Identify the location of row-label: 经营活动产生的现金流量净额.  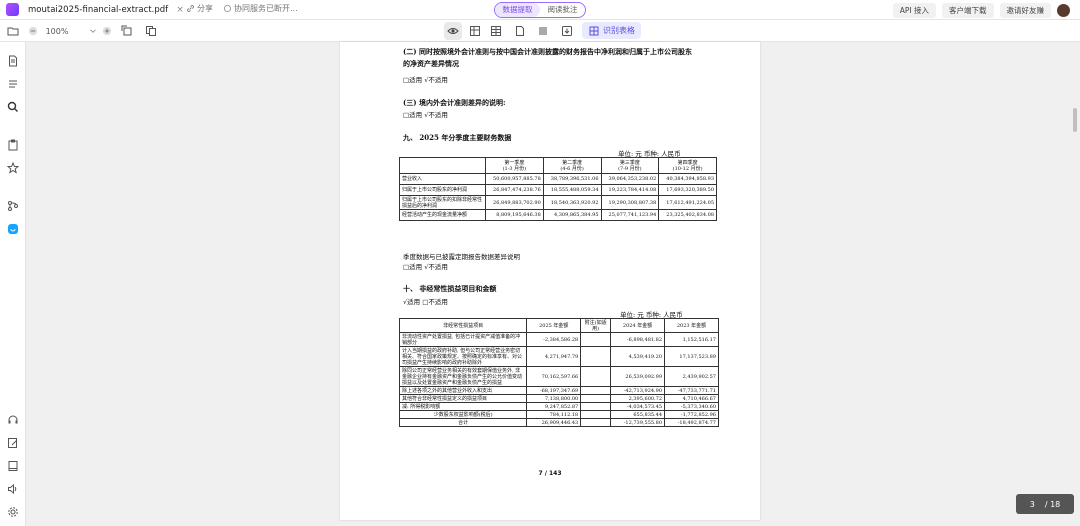
(442, 215).